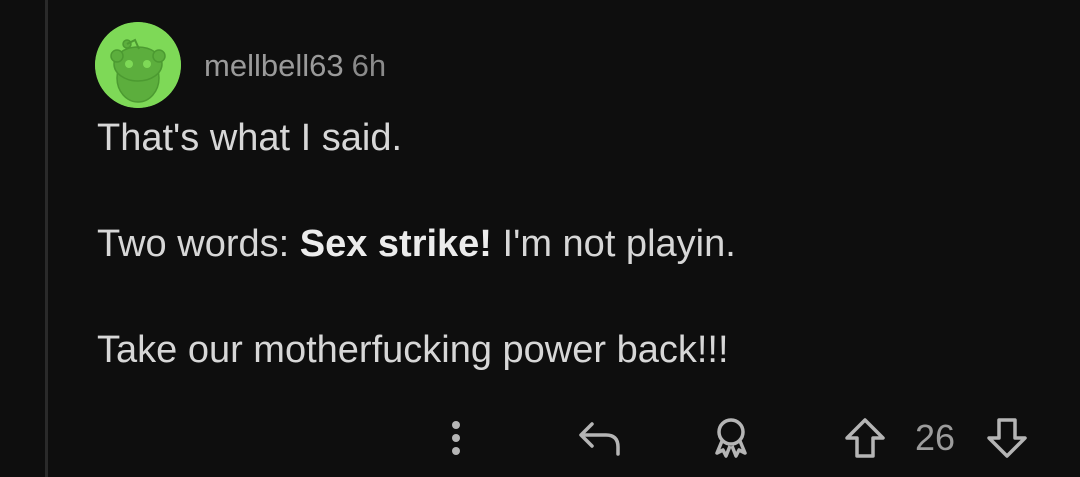 The image size is (1080, 477). Describe the element at coordinates (274, 65) in the screenshot. I see `username-link: mellbell63` at that location.